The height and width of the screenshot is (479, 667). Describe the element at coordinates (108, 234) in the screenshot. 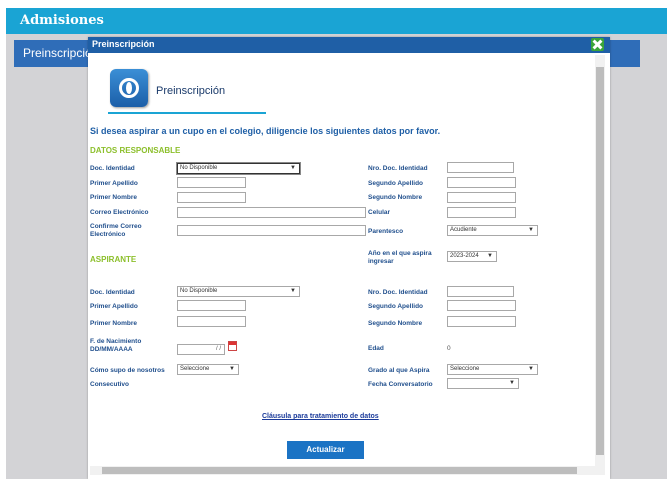

I see `resp-confirme-label-2: Electrónico` at that location.